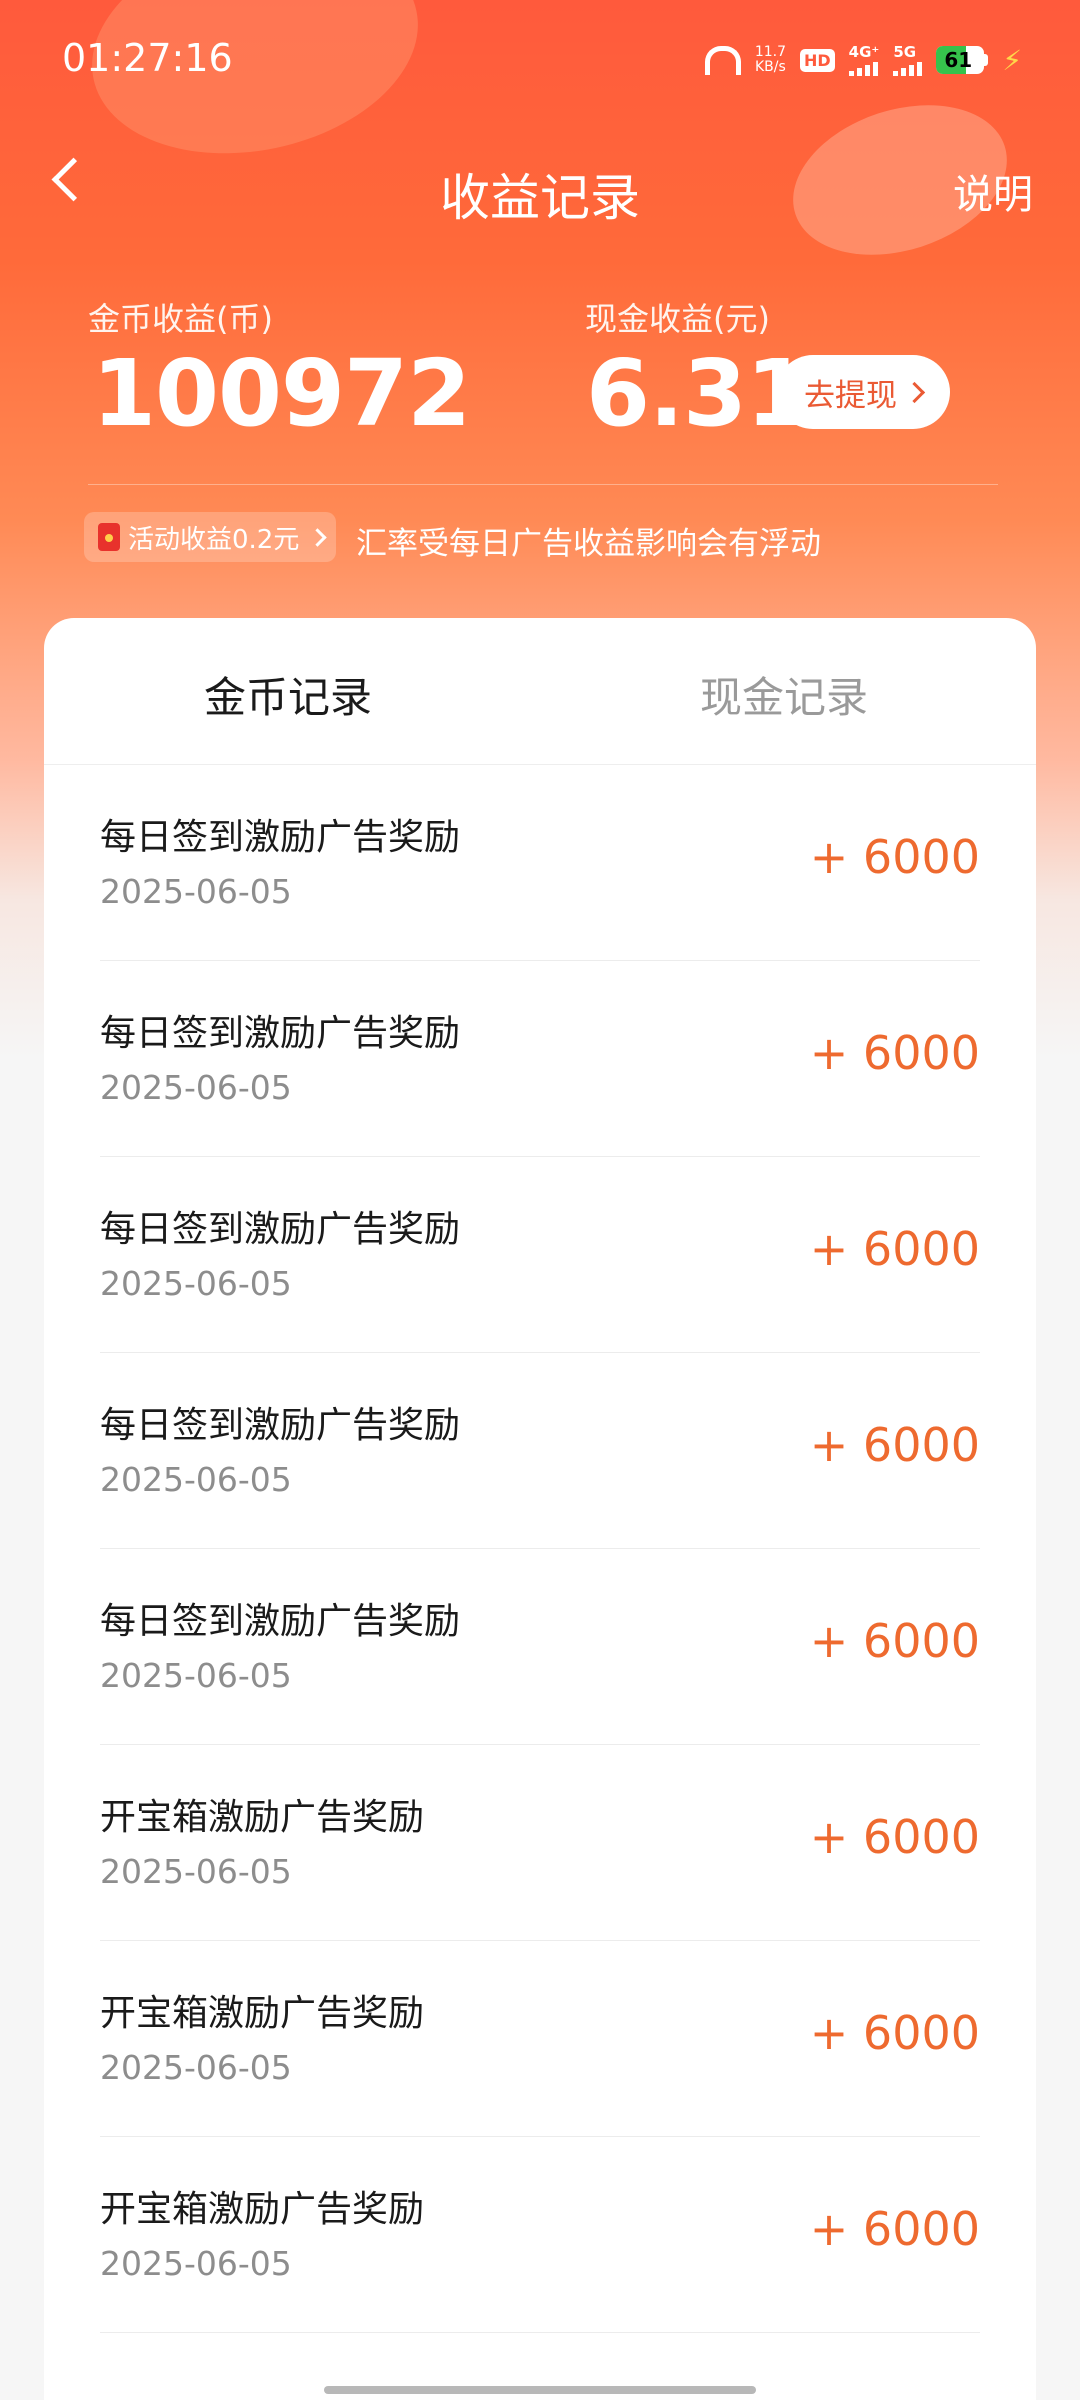  What do you see at coordinates (908, 60) in the screenshot?
I see `signal-sim2-icon: 5G` at bounding box center [908, 60].